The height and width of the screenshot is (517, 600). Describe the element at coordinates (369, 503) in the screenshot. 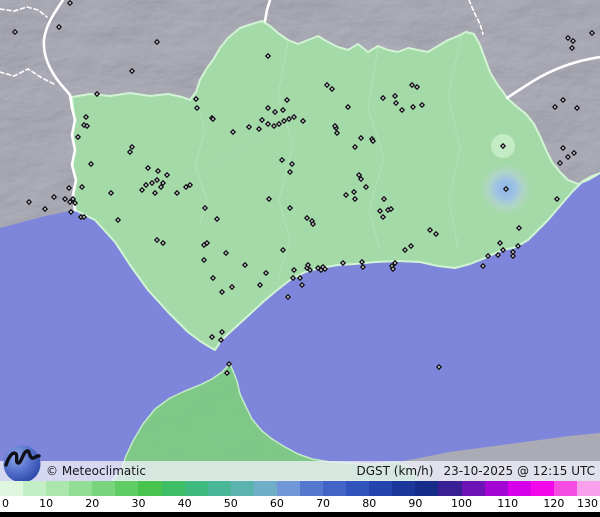

I see `scale-tick-label: 80` at that location.